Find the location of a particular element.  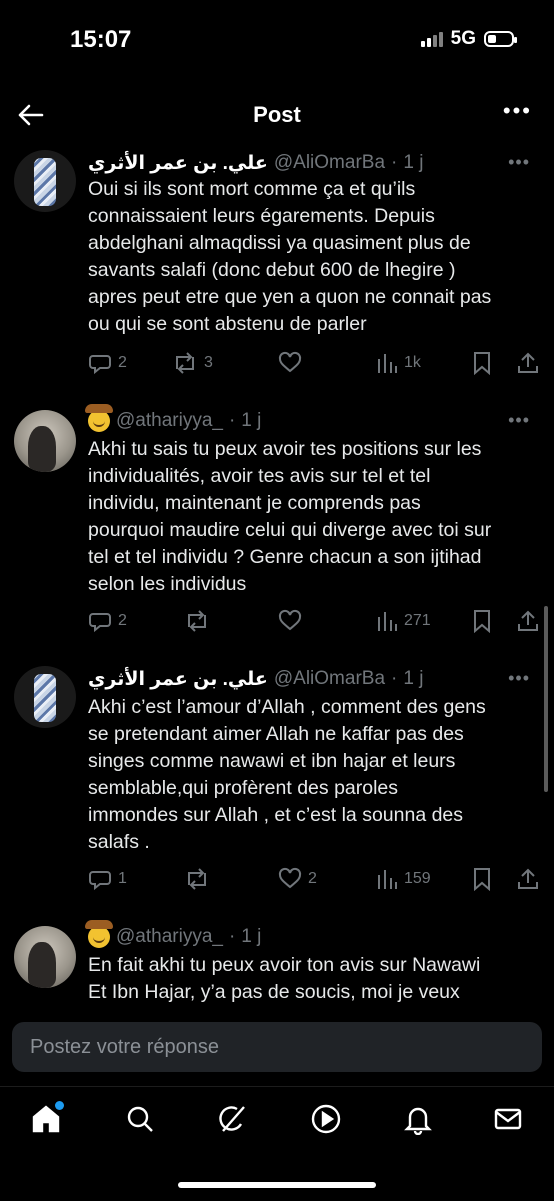

views-count: 1k is located at coordinates (412, 362).